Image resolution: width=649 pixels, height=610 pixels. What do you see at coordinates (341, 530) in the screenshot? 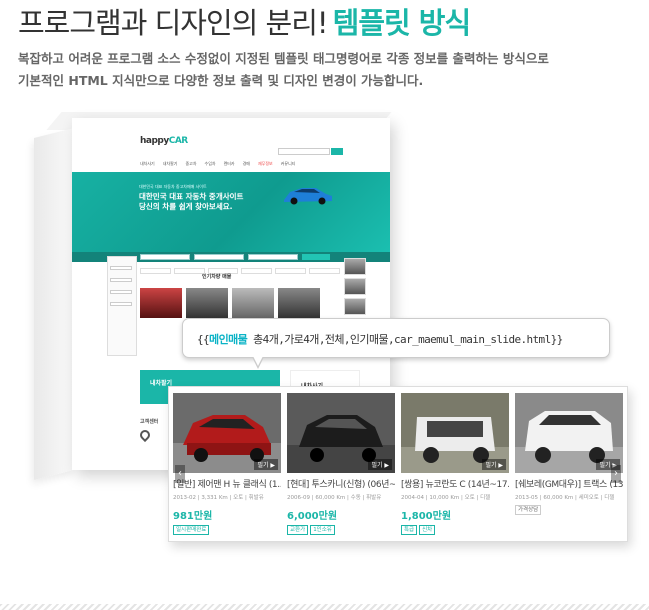
I see `listing-tags: 교환가 1인소유` at bounding box center [341, 530].